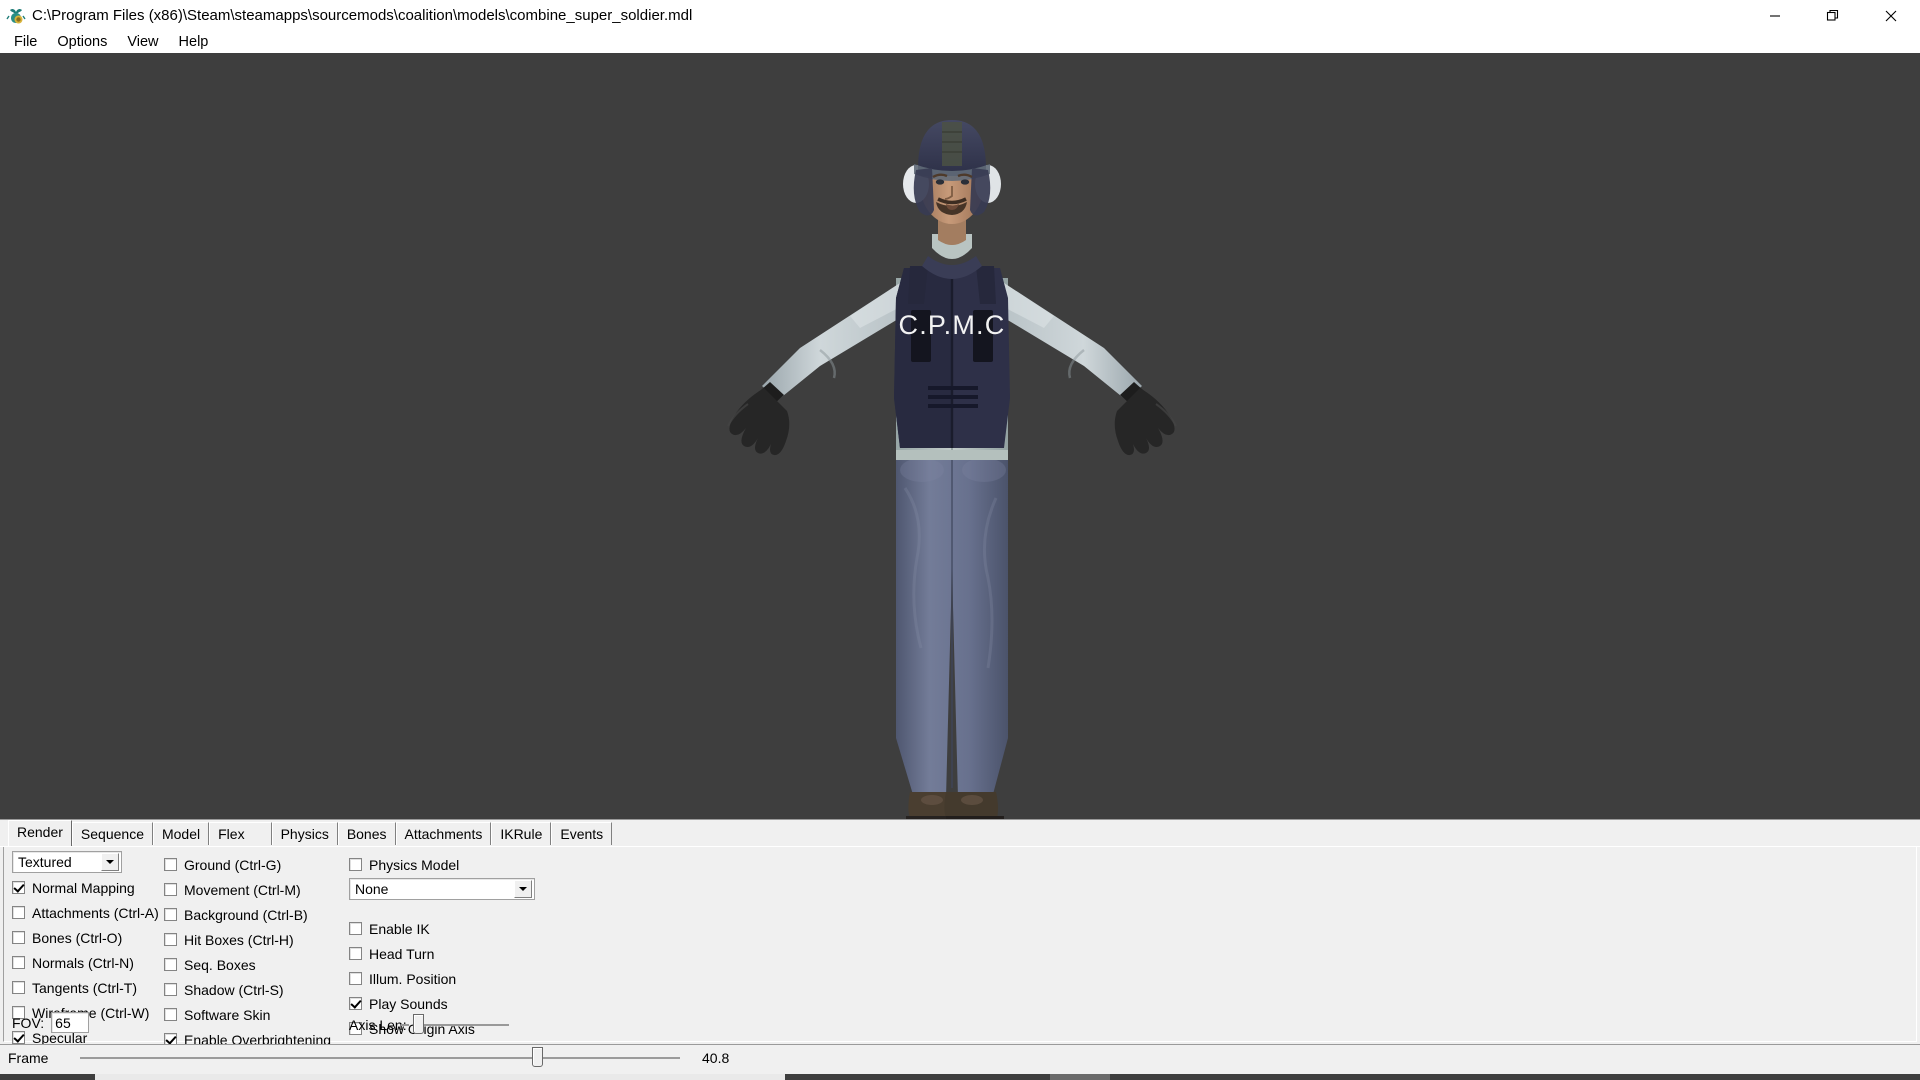 The width and height of the screenshot is (1920, 1080). I want to click on tab-render: Render, so click(40, 833).